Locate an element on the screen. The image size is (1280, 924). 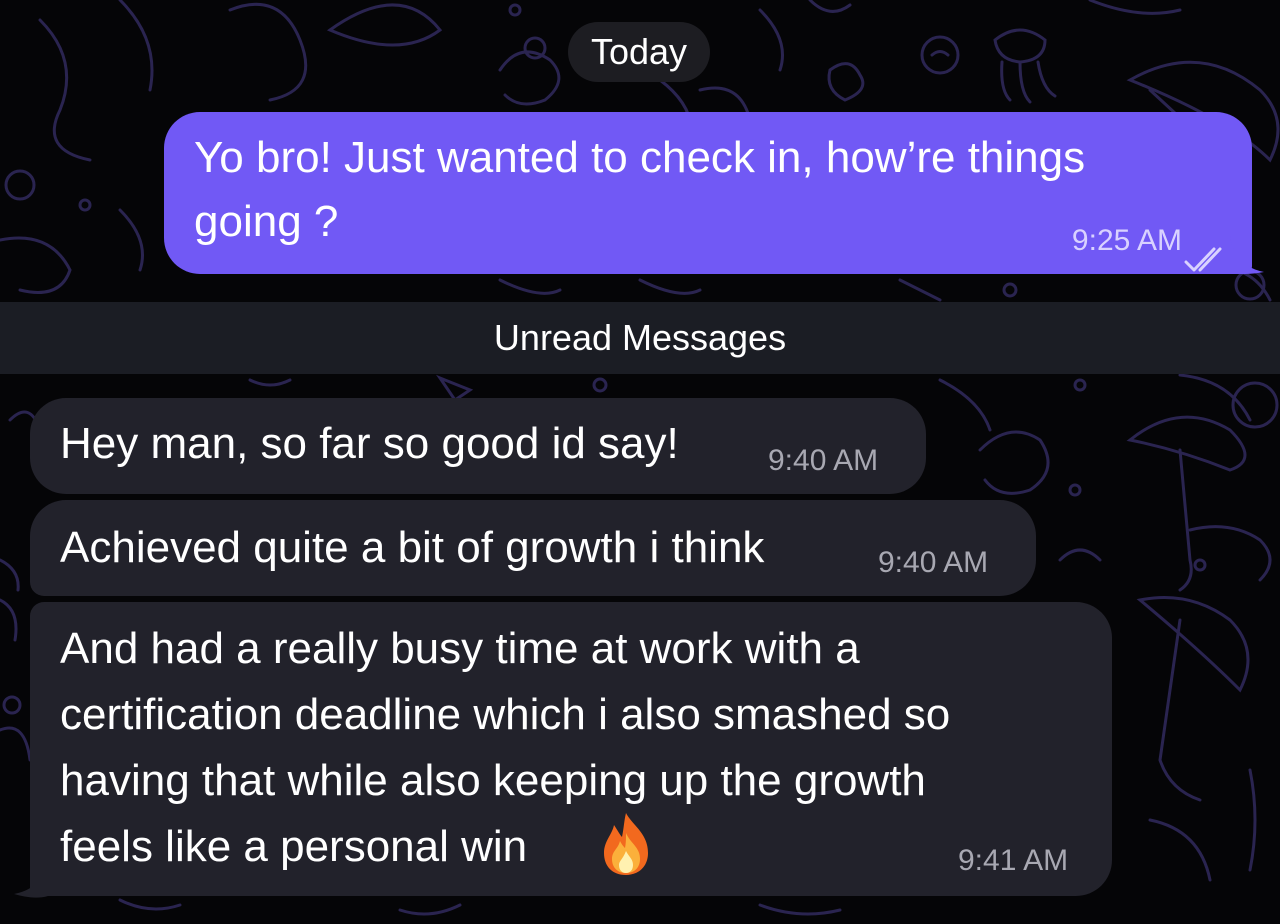
message-text: Achieved quite a bit of growth i think is located at coordinates (412, 547).